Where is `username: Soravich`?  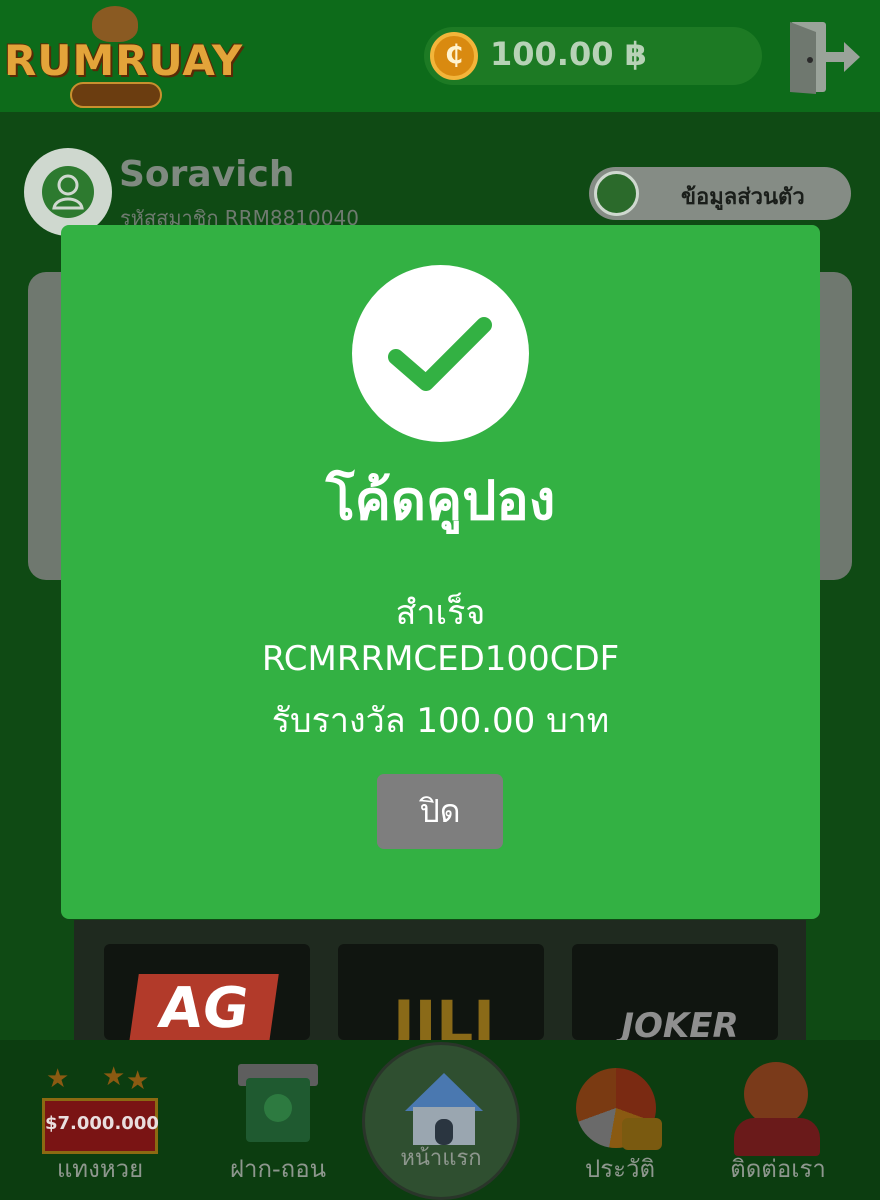 username: Soravich is located at coordinates (207, 174).